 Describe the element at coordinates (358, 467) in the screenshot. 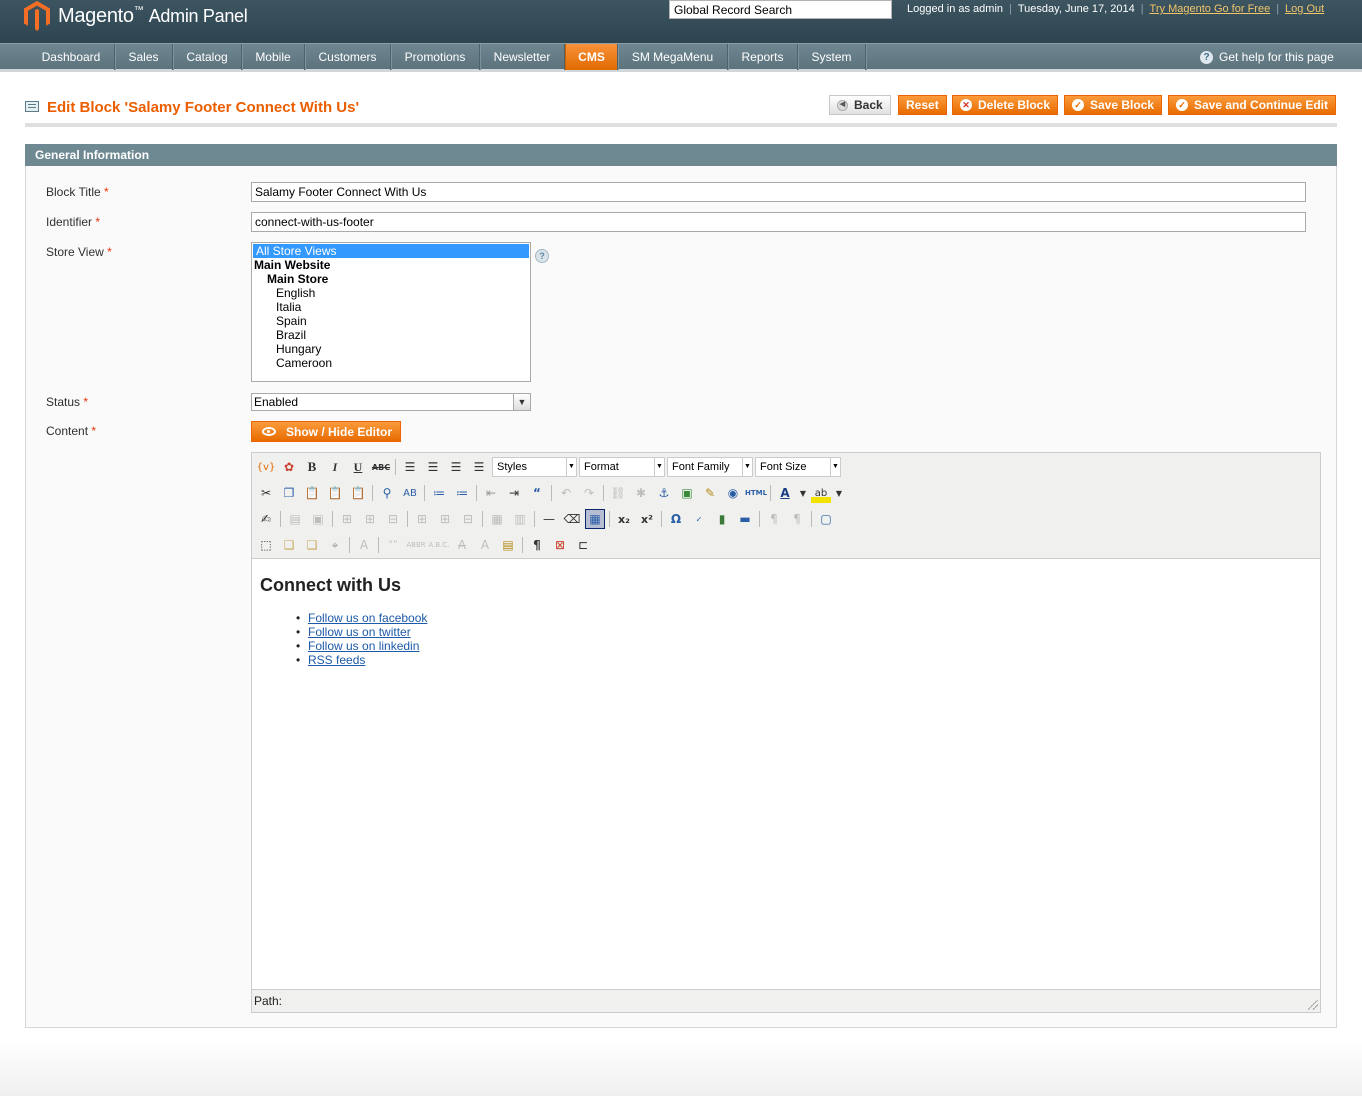

I see `underline-icon: U` at that location.